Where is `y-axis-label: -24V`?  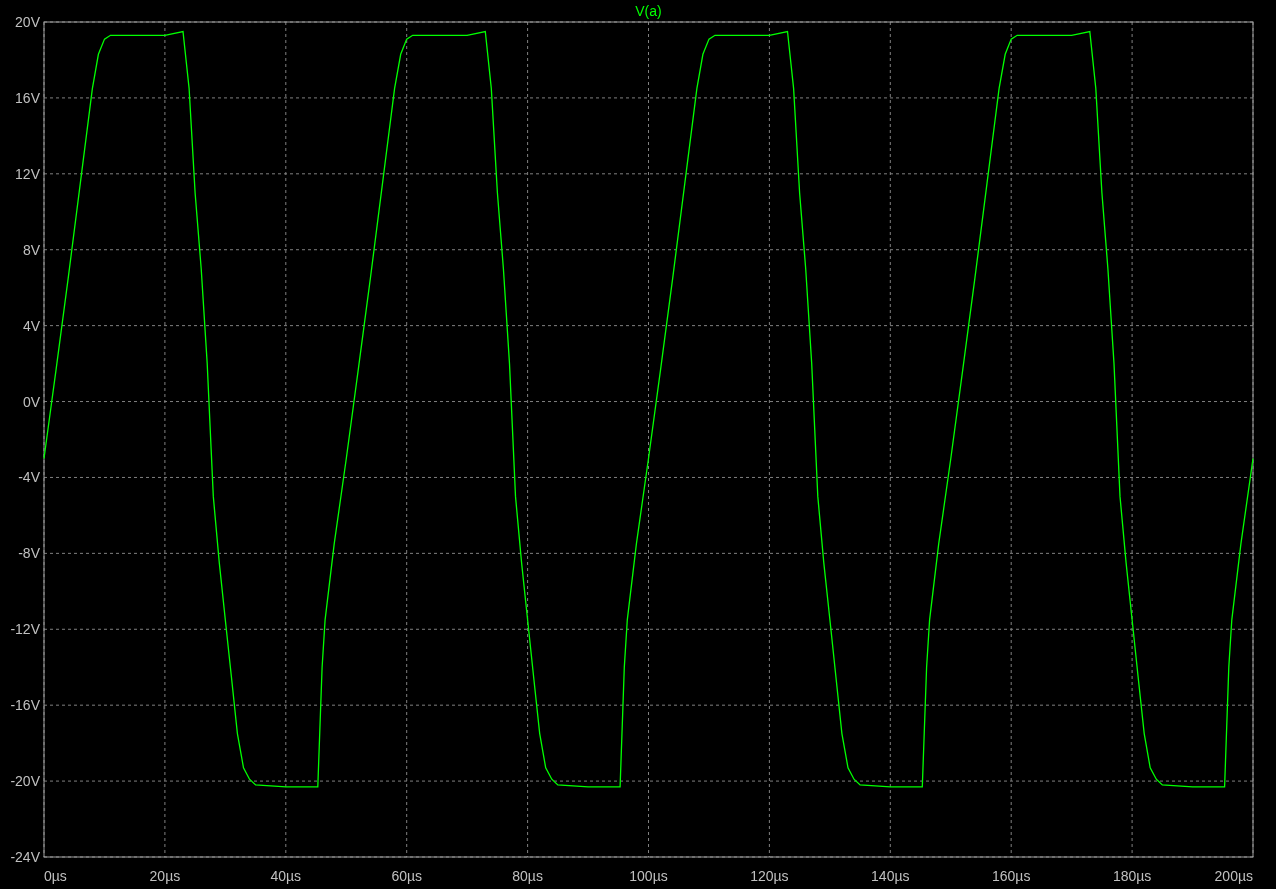 y-axis-label: -24V is located at coordinates (25, 857).